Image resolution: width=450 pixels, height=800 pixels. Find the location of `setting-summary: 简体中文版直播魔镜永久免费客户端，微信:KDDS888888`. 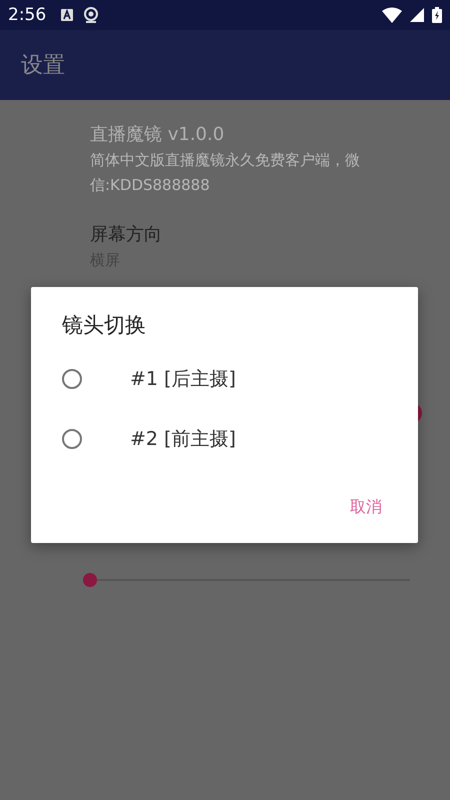

setting-summary: 简体中文版直播魔镜永久免费客户端，微信:KDDS888888 is located at coordinates (225, 173).